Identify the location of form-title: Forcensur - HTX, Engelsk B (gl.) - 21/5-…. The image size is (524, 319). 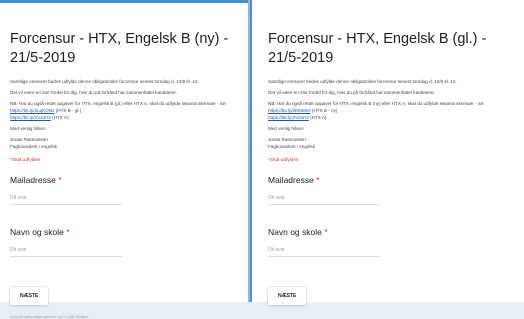
(377, 48).